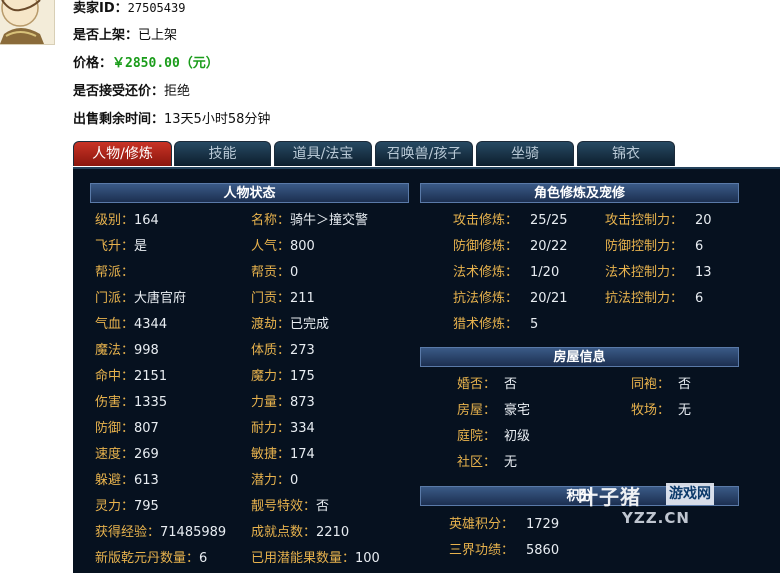 Image resolution: width=780 pixels, height=573 pixels. I want to click on character-stat-value: 998, so click(146, 350).